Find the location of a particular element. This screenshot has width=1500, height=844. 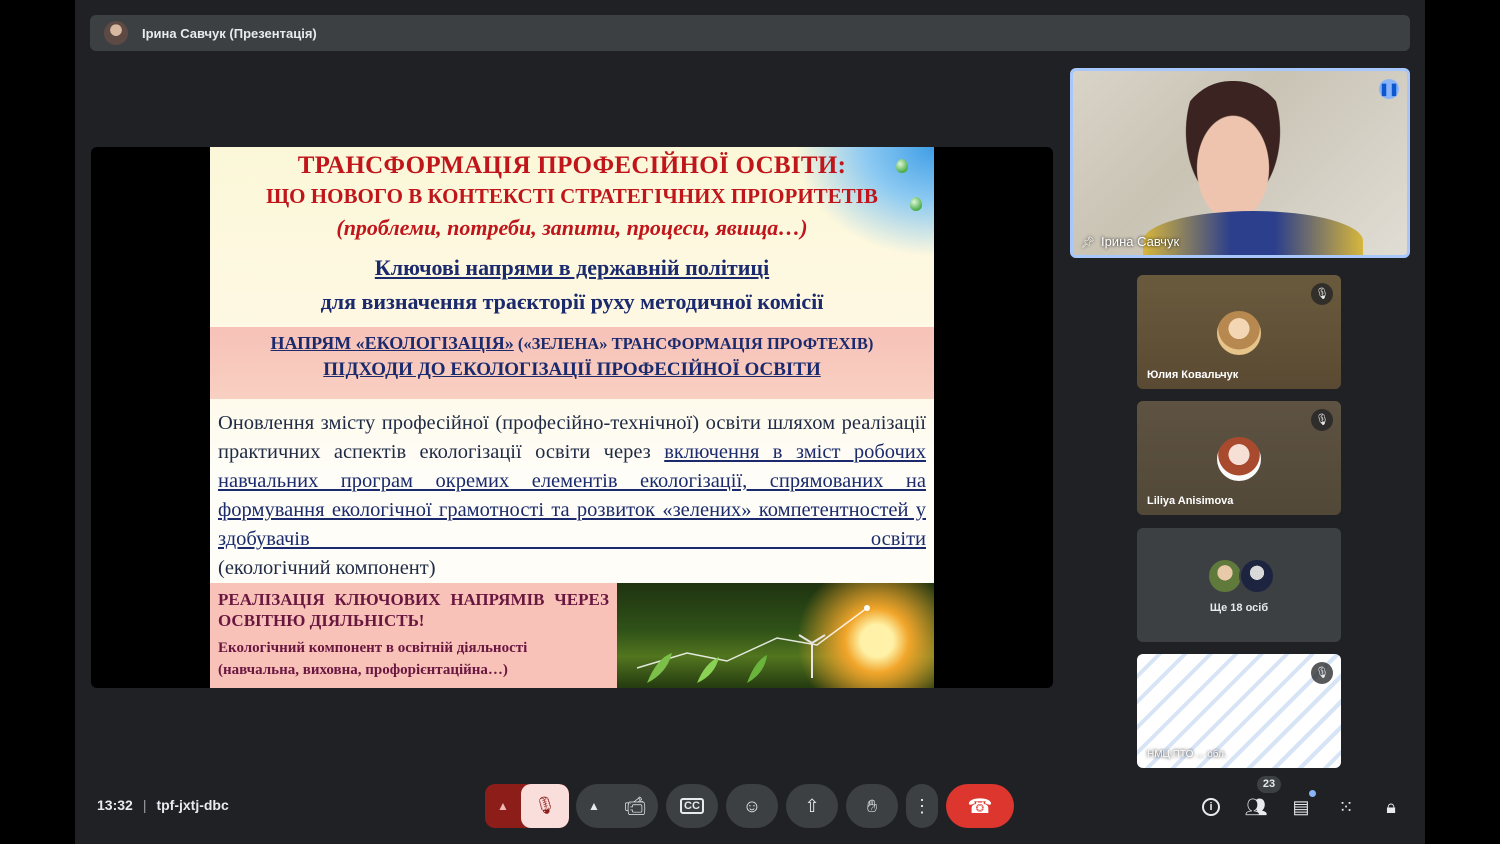

captions-button: CC is located at coordinates (692, 806).